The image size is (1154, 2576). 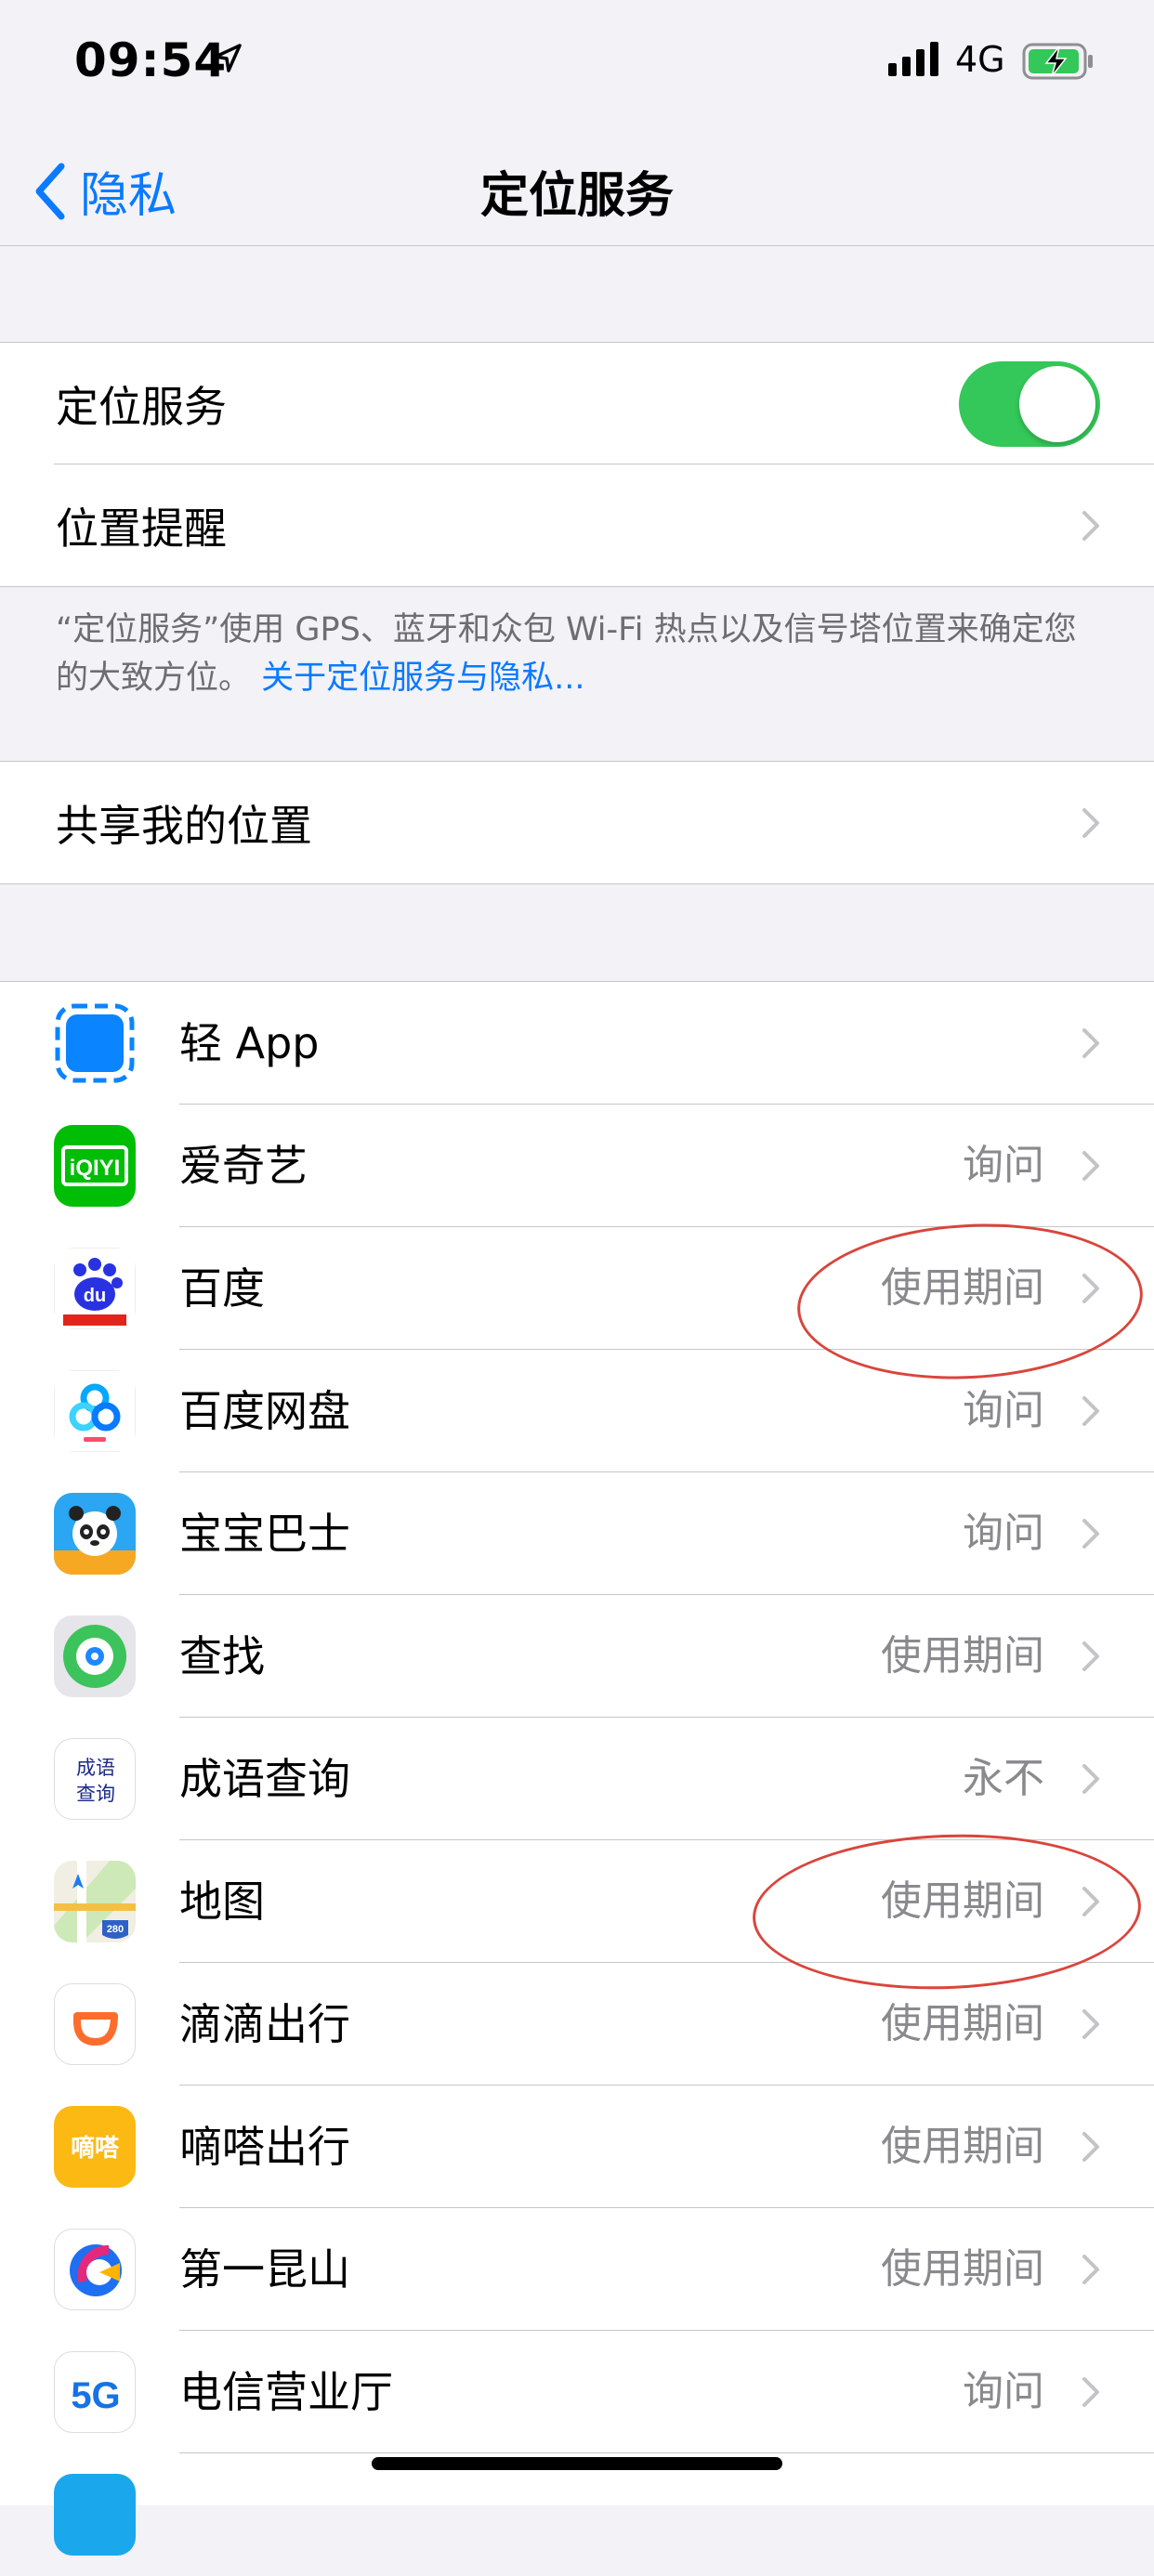 What do you see at coordinates (95, 1534) in the screenshot?
I see `babybus-icon` at bounding box center [95, 1534].